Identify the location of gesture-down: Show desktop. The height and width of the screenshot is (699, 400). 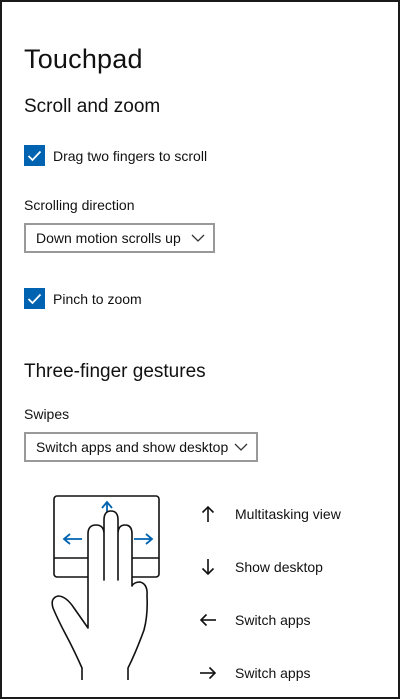
(260, 567).